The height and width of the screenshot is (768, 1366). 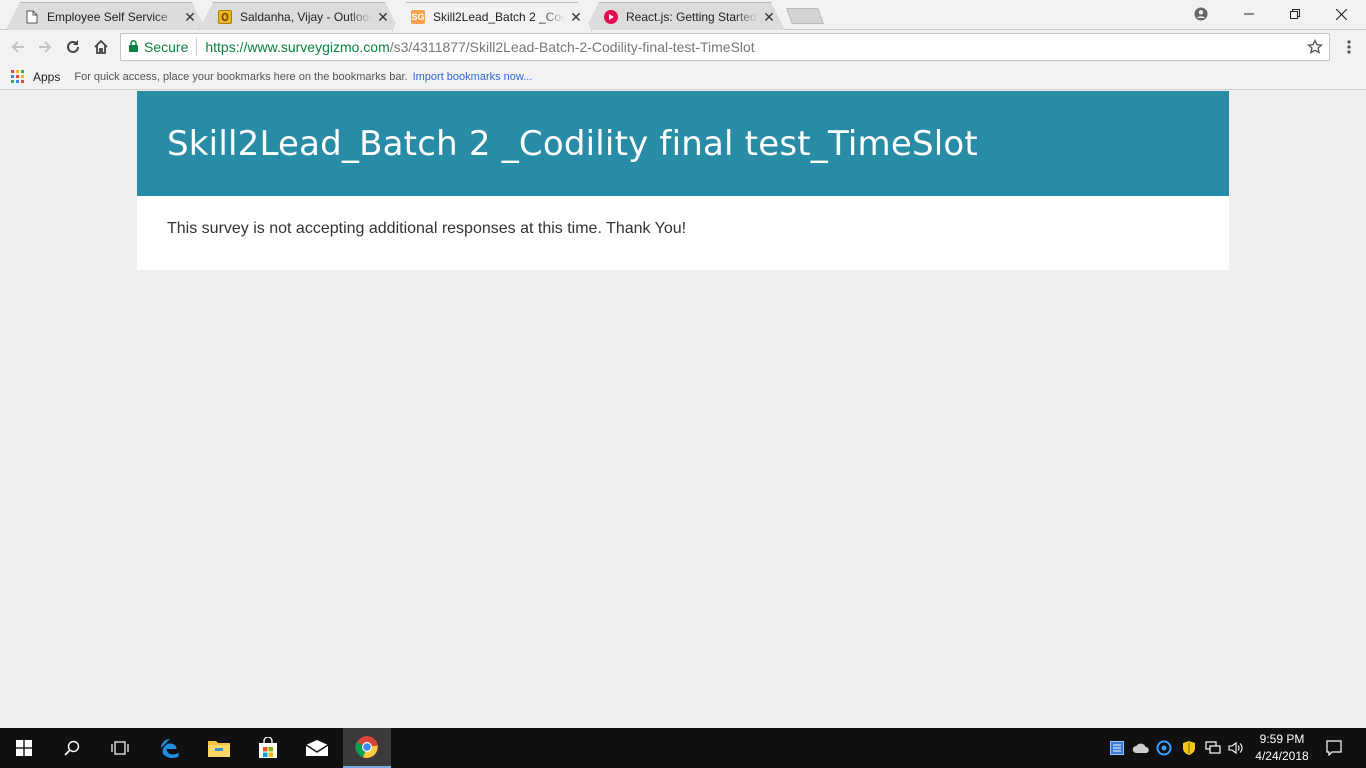 What do you see at coordinates (1117, 748) in the screenshot?
I see `tray-app-icon` at bounding box center [1117, 748].